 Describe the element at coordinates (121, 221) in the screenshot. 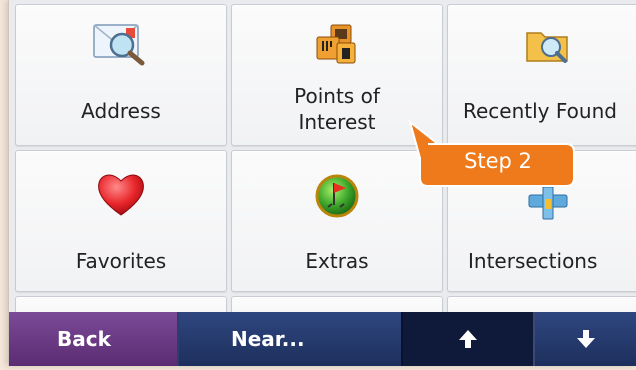

I see `favorites-tile: Favorites` at that location.